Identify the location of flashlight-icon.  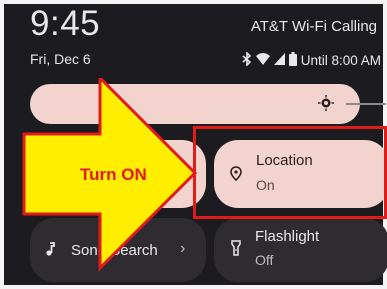
(236, 250).